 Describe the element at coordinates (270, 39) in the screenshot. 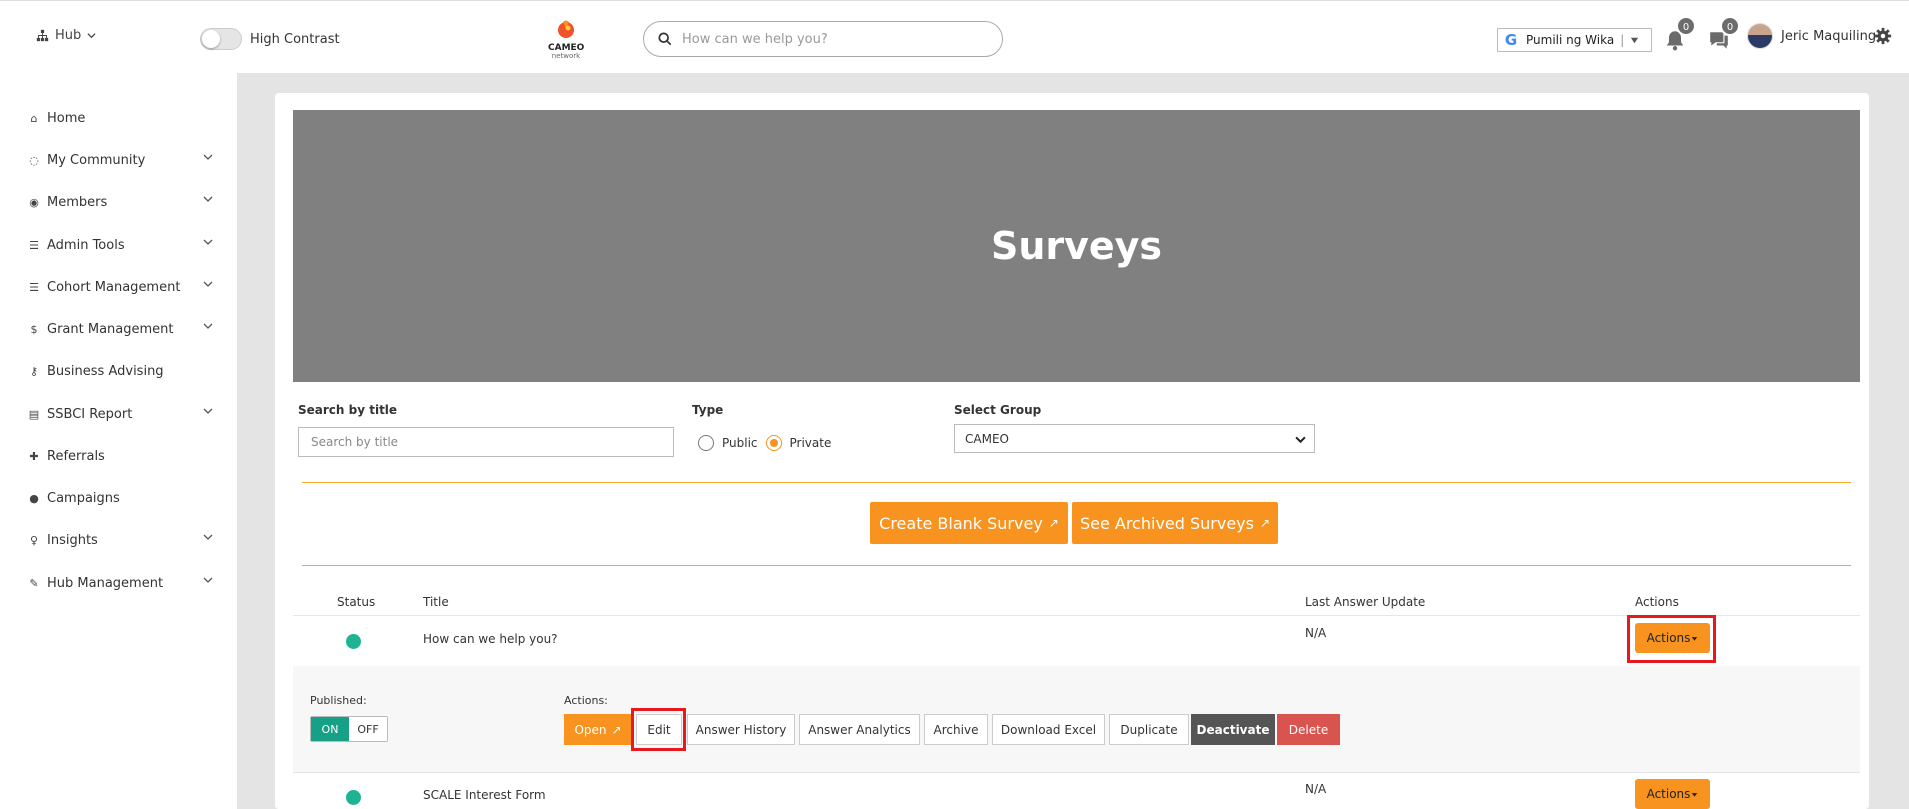

I see `high-contrast-toggle: High Contrast` at that location.